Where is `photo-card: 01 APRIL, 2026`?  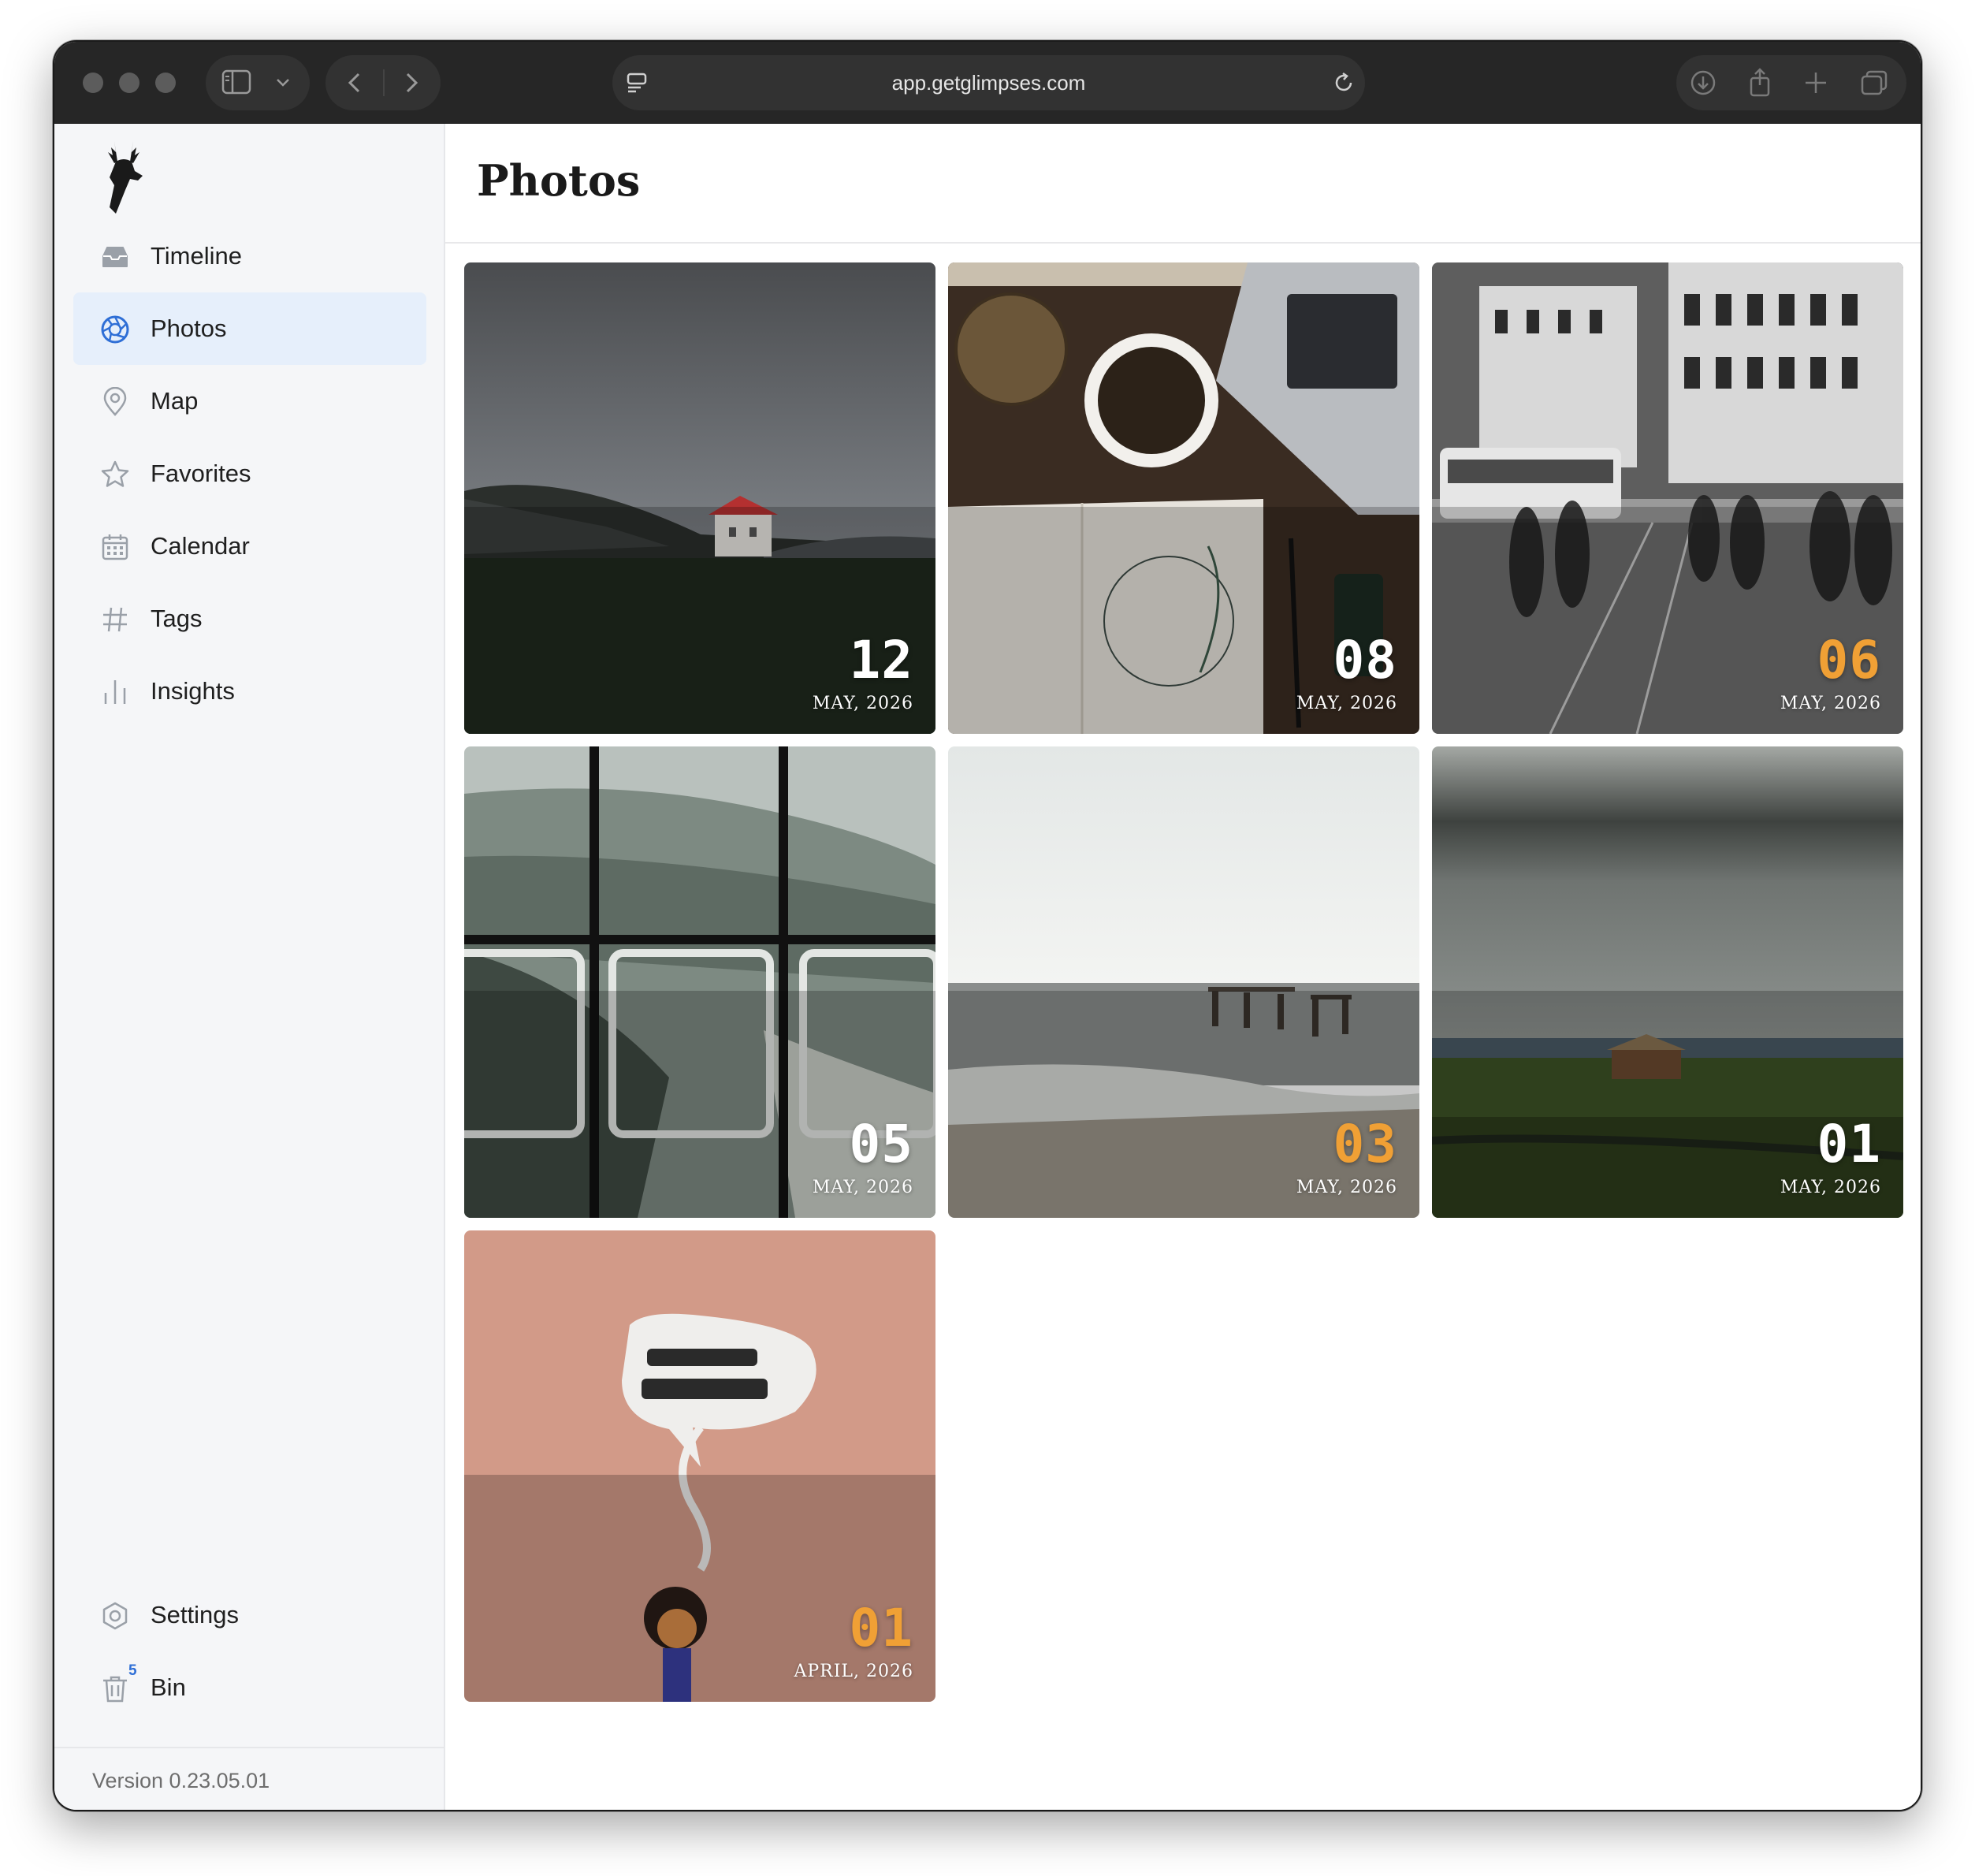
photo-card: 01 APRIL, 2026 is located at coordinates (700, 1466).